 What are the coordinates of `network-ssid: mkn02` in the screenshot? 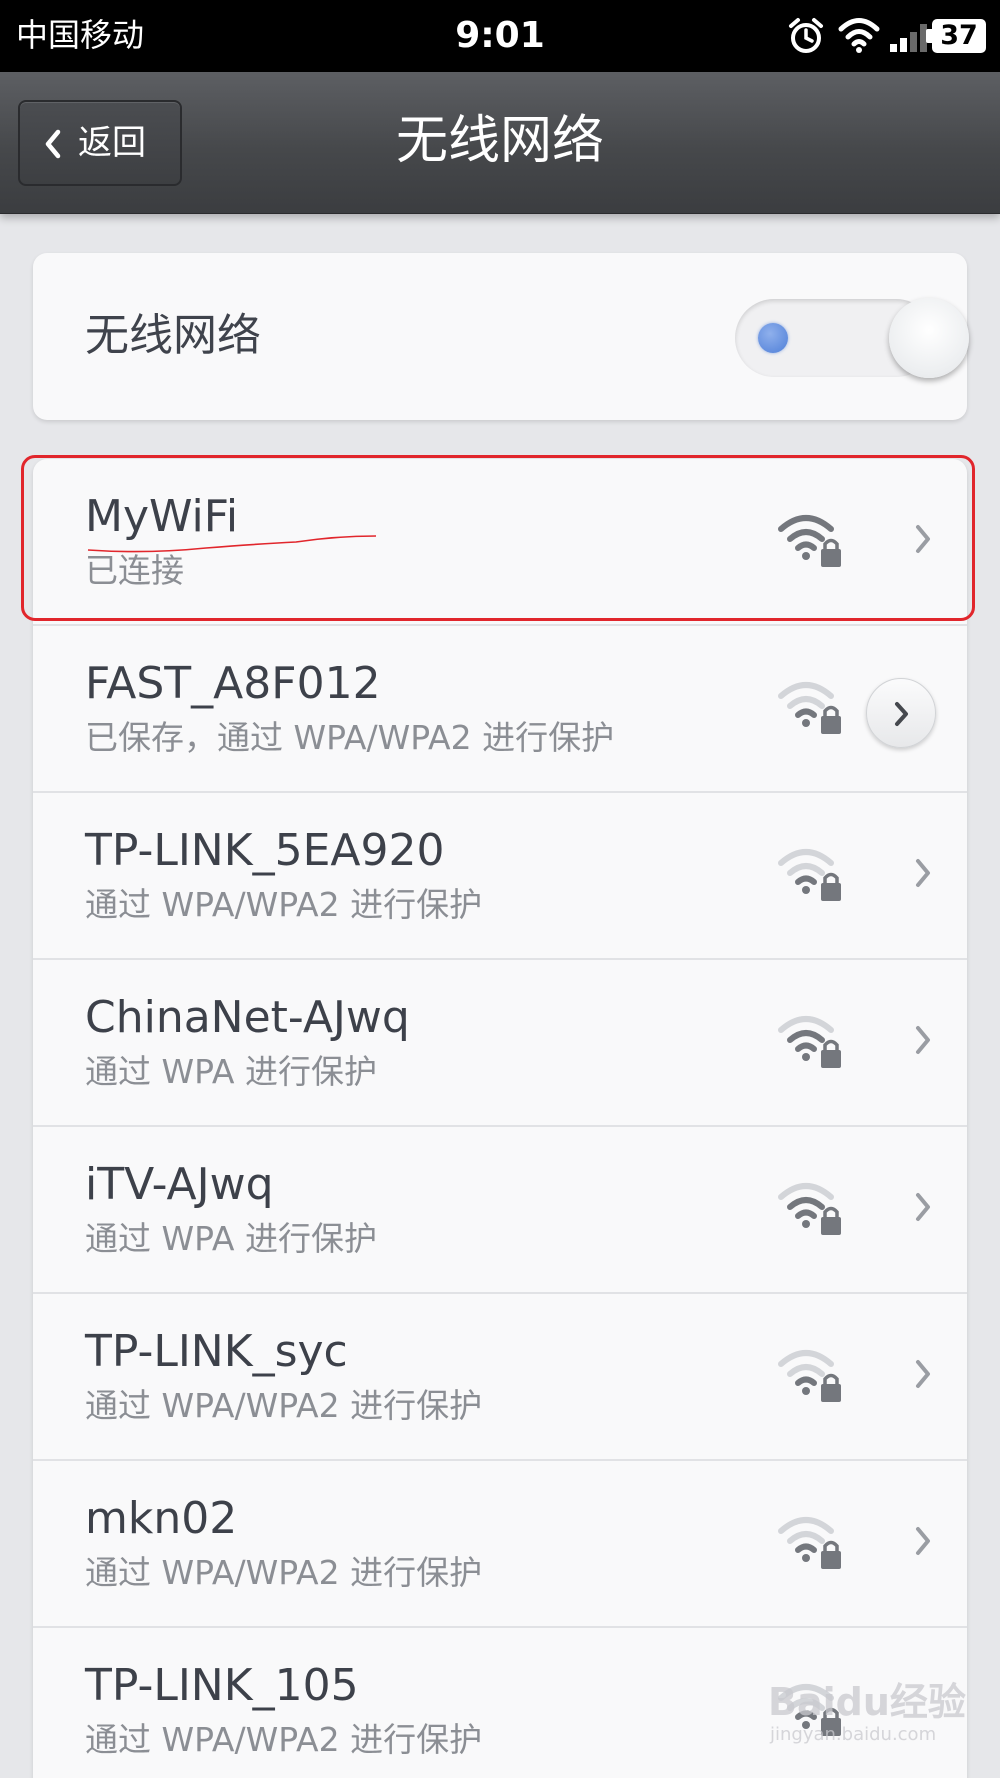 It's located at (161, 1518).